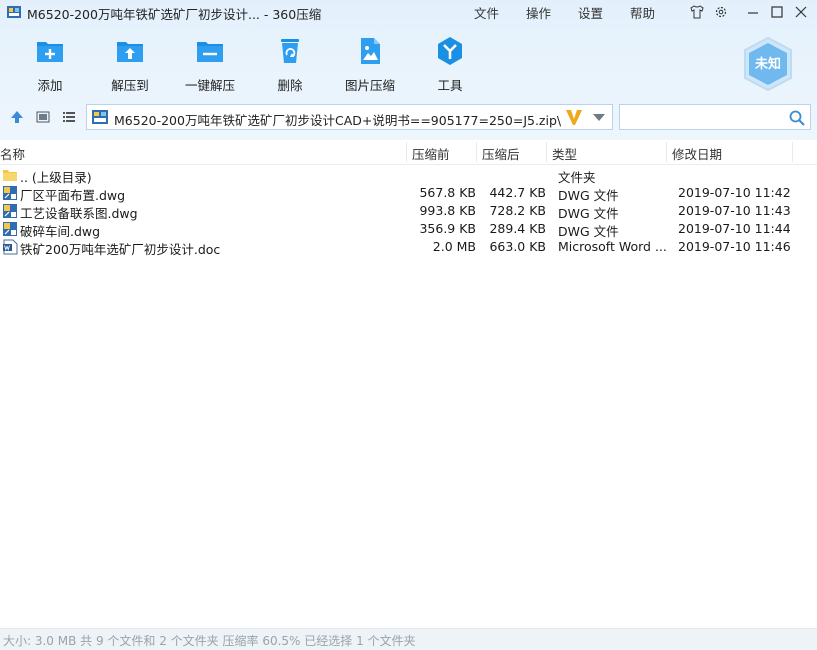 The width and height of the screenshot is (817, 650). Describe the element at coordinates (697, 153) in the screenshot. I see `col-modified: 修改日期` at that location.